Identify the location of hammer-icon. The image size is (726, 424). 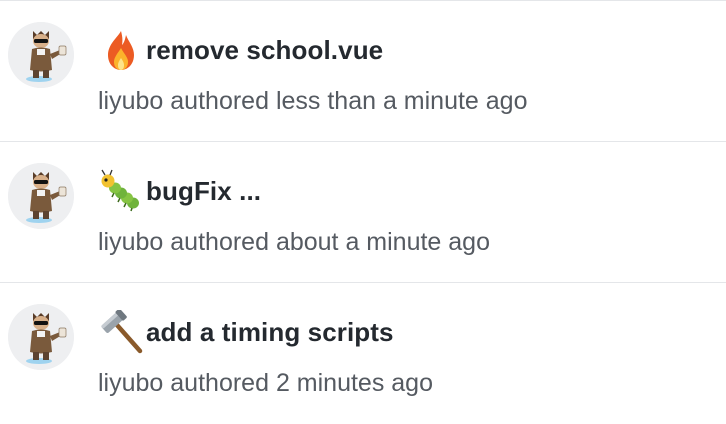
(121, 332).